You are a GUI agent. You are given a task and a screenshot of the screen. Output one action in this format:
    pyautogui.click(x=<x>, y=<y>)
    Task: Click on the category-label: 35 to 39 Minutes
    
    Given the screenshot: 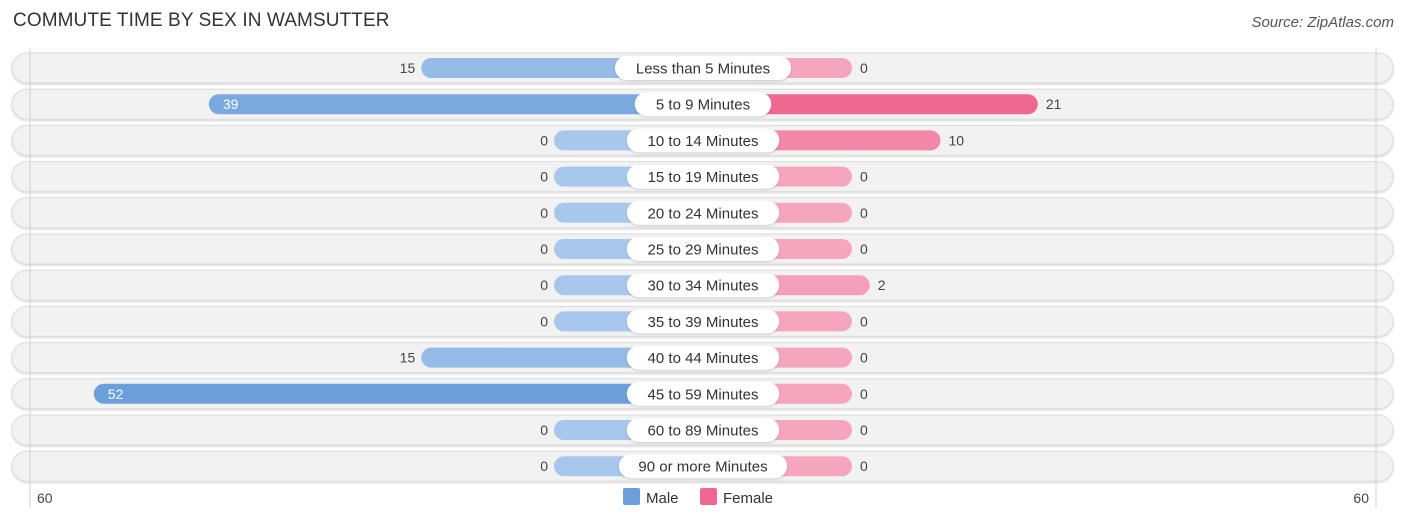 What is the action you would take?
    pyautogui.click(x=703, y=322)
    